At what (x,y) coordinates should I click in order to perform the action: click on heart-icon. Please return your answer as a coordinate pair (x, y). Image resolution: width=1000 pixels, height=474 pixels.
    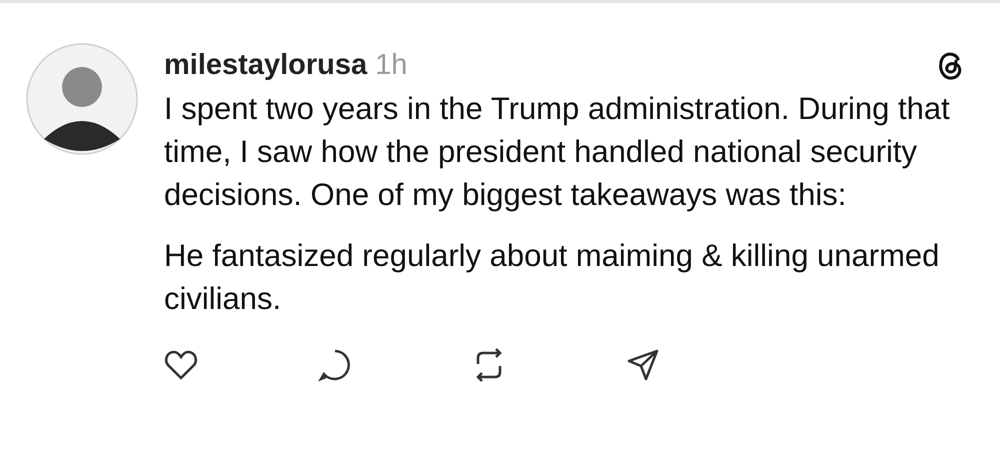
    Looking at the image, I should click on (181, 365).